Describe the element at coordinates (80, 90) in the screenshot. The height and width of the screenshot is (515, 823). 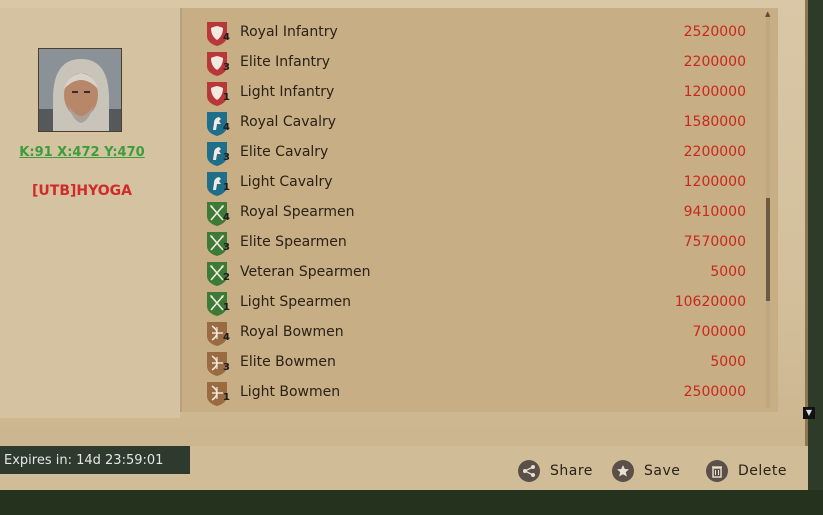
I see `player-avatar` at that location.